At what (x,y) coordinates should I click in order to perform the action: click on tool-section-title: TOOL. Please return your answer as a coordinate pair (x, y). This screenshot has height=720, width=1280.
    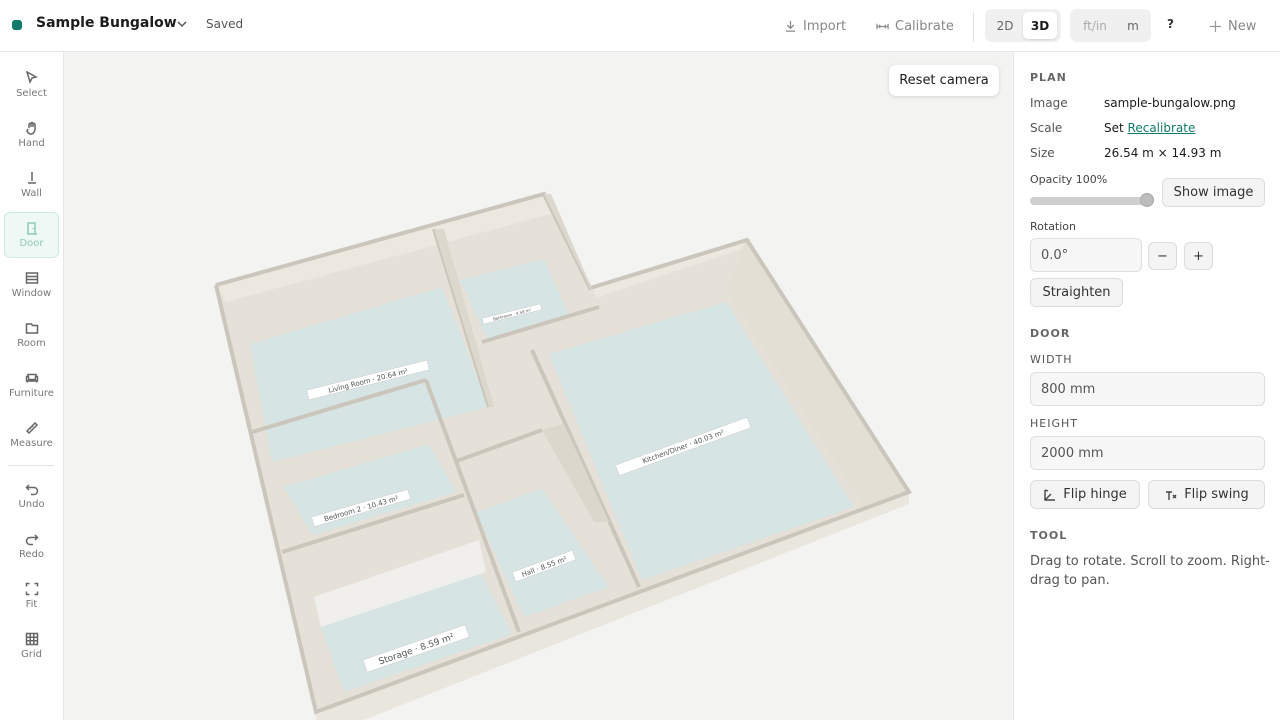
    Looking at the image, I should click on (1049, 535).